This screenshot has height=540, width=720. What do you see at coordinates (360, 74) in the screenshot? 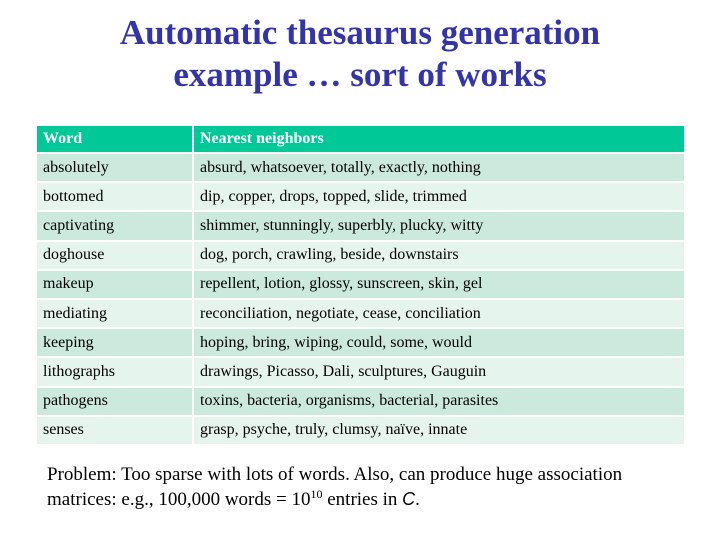
I see `slide-title-line-2: example … sort of works` at bounding box center [360, 74].